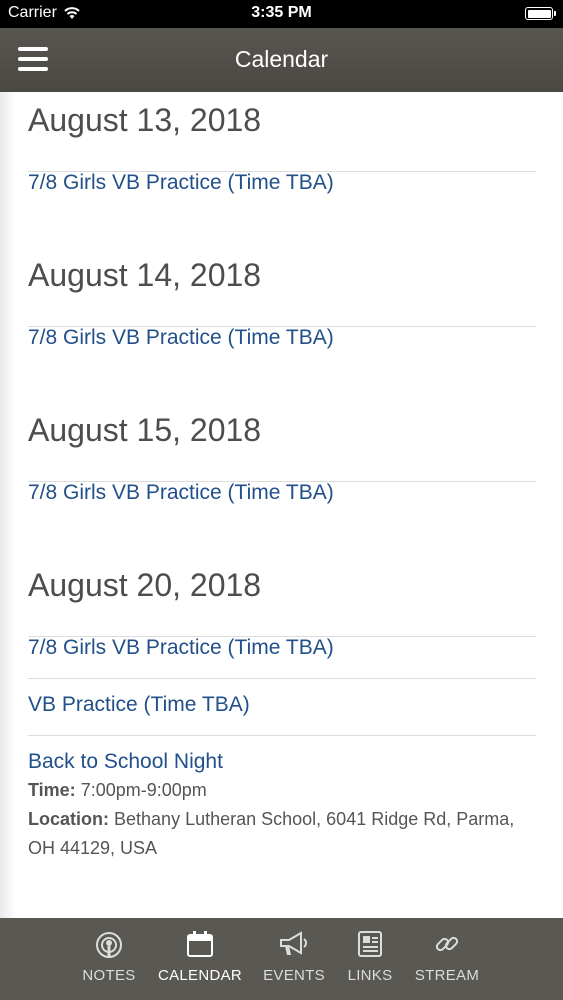  Describe the element at coordinates (109, 959) in the screenshot. I see `tab-notes: NOTES` at that location.